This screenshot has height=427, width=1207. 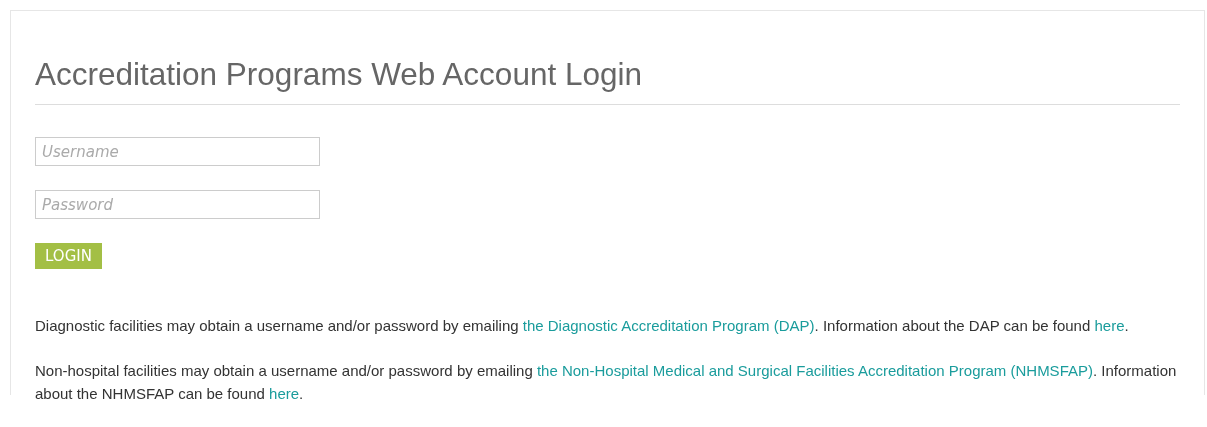 I want to click on input-field: Username, so click(x=177, y=151).